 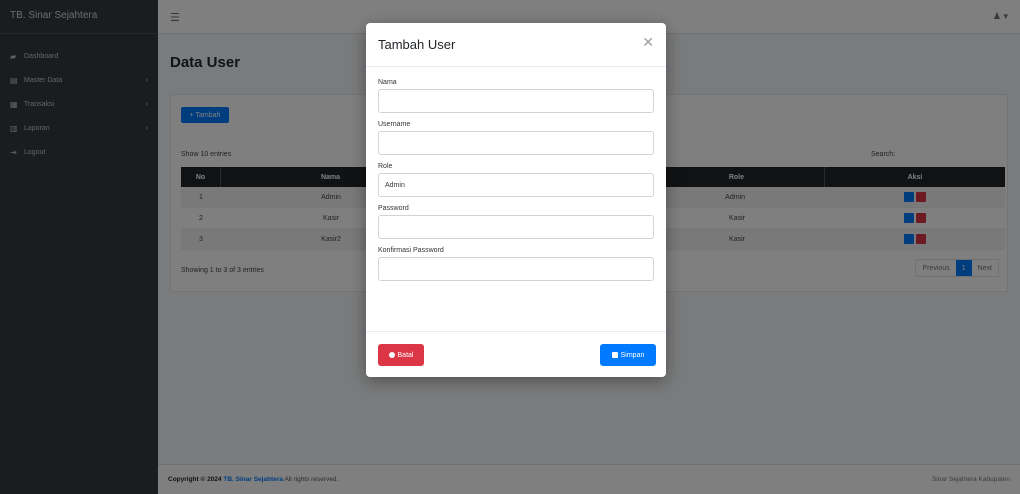 I want to click on close-icon: ✕, so click(x=648, y=42).